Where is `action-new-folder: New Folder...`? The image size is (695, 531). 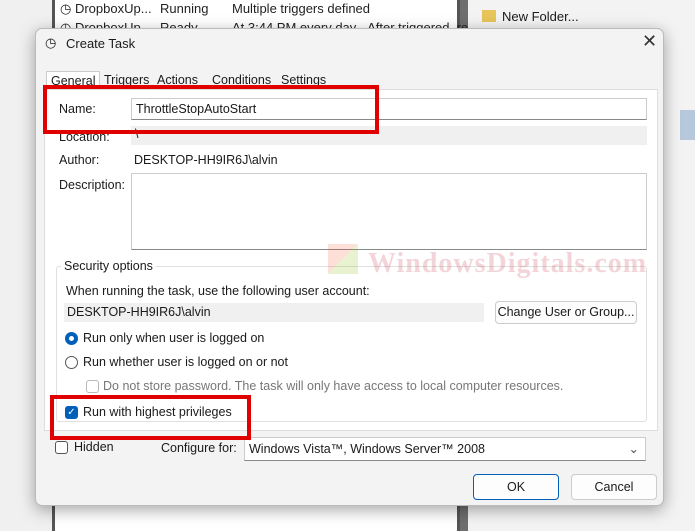 action-new-folder: New Folder... is located at coordinates (530, 16).